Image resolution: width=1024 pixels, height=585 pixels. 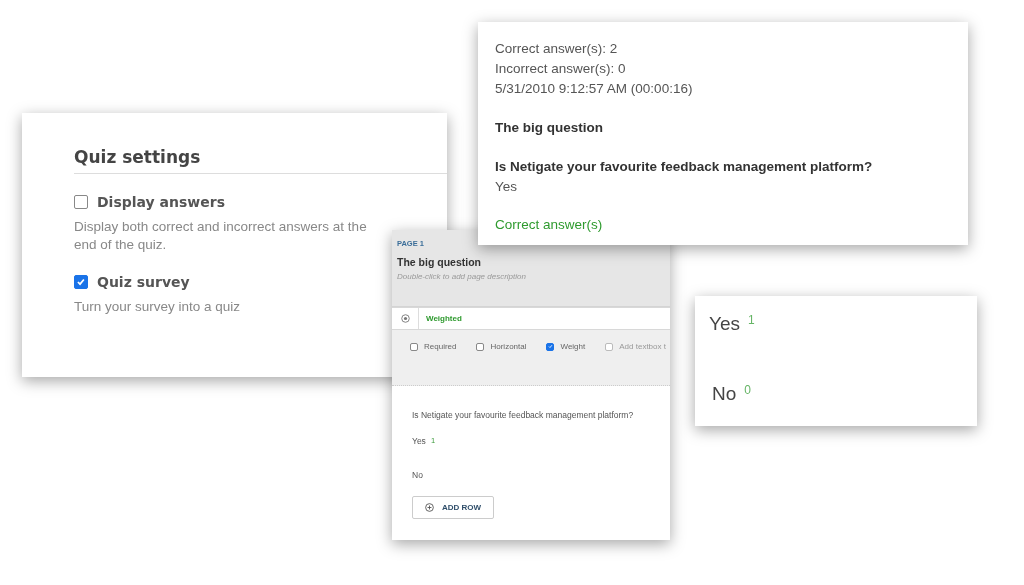 I want to click on page-description: Double-click to add page description, so click(x=462, y=276).